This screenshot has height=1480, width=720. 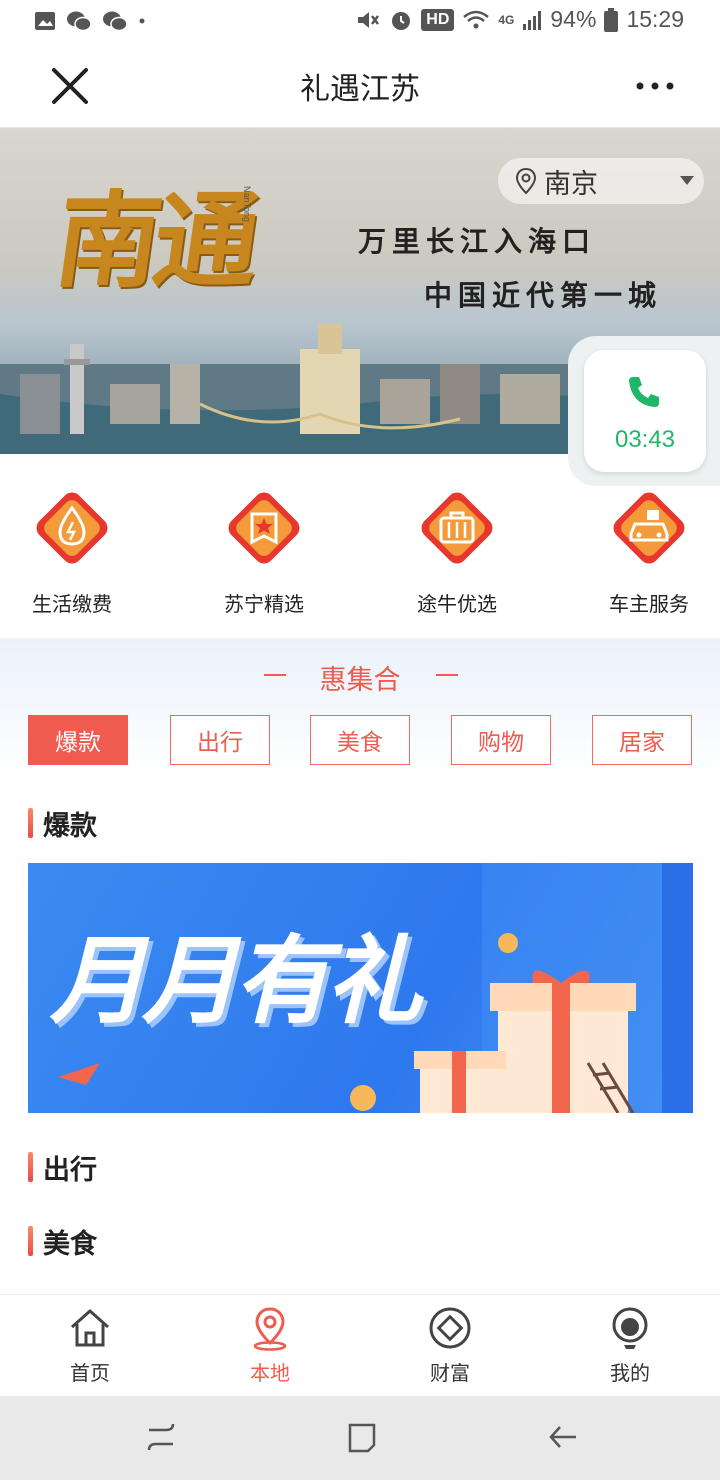 I want to click on chevron-down-icon, so click(x=687, y=180).